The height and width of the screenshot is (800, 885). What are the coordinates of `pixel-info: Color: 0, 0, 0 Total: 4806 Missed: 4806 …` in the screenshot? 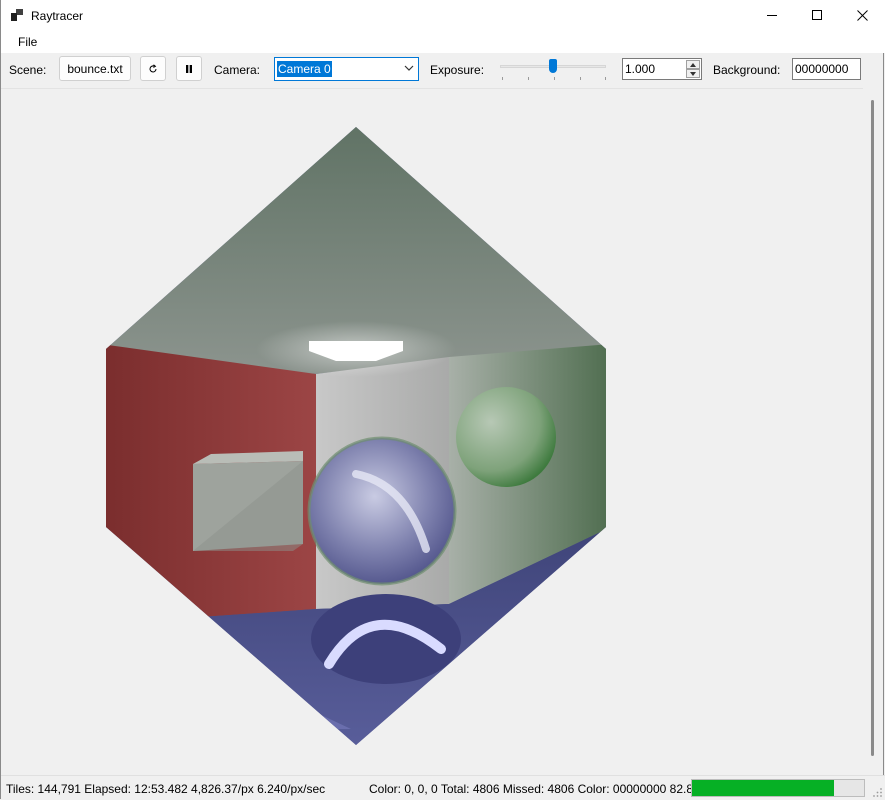 It's located at (536, 789).